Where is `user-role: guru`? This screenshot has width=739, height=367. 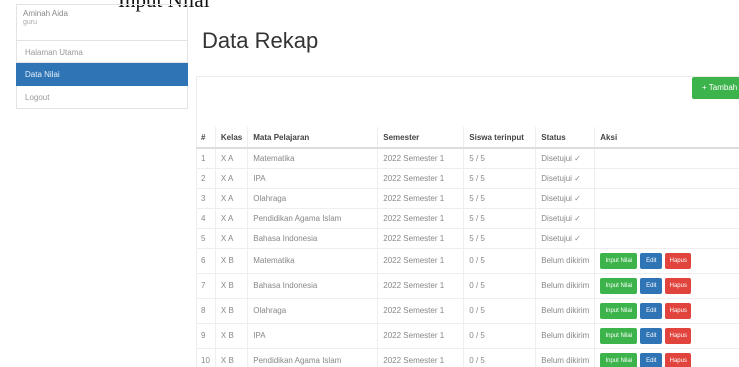 user-role: guru is located at coordinates (30, 22).